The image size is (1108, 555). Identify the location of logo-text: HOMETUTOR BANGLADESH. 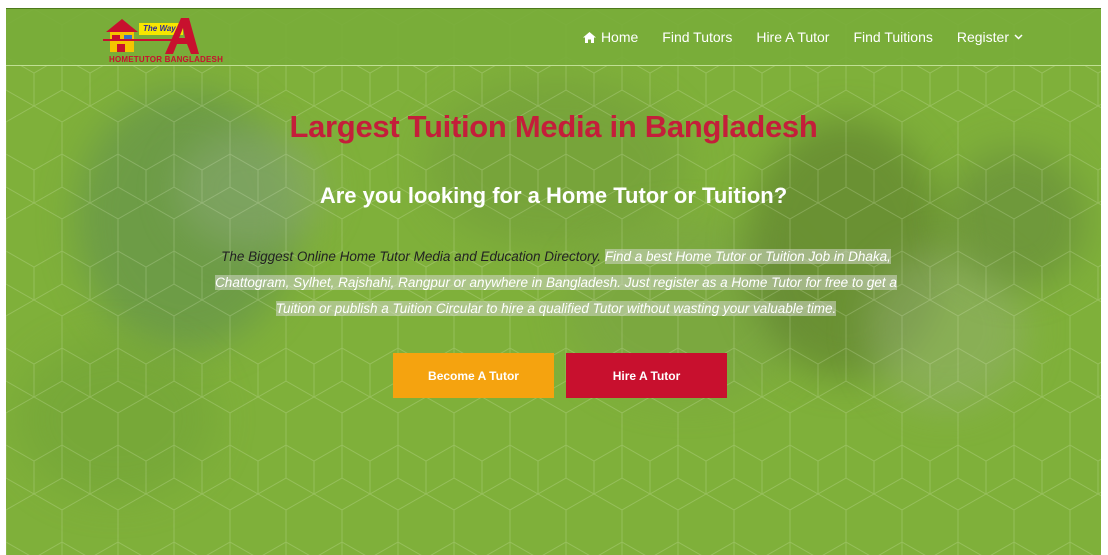
(166, 59).